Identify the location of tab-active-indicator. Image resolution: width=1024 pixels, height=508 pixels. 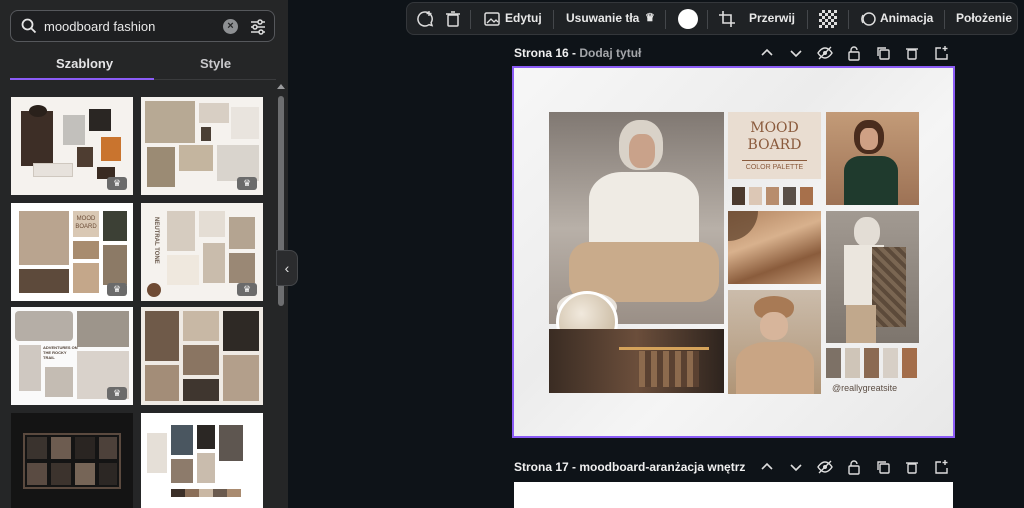
(82, 79).